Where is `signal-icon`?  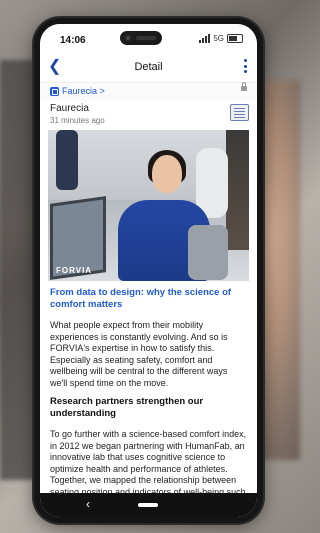
signal-icon is located at coordinates (205, 38).